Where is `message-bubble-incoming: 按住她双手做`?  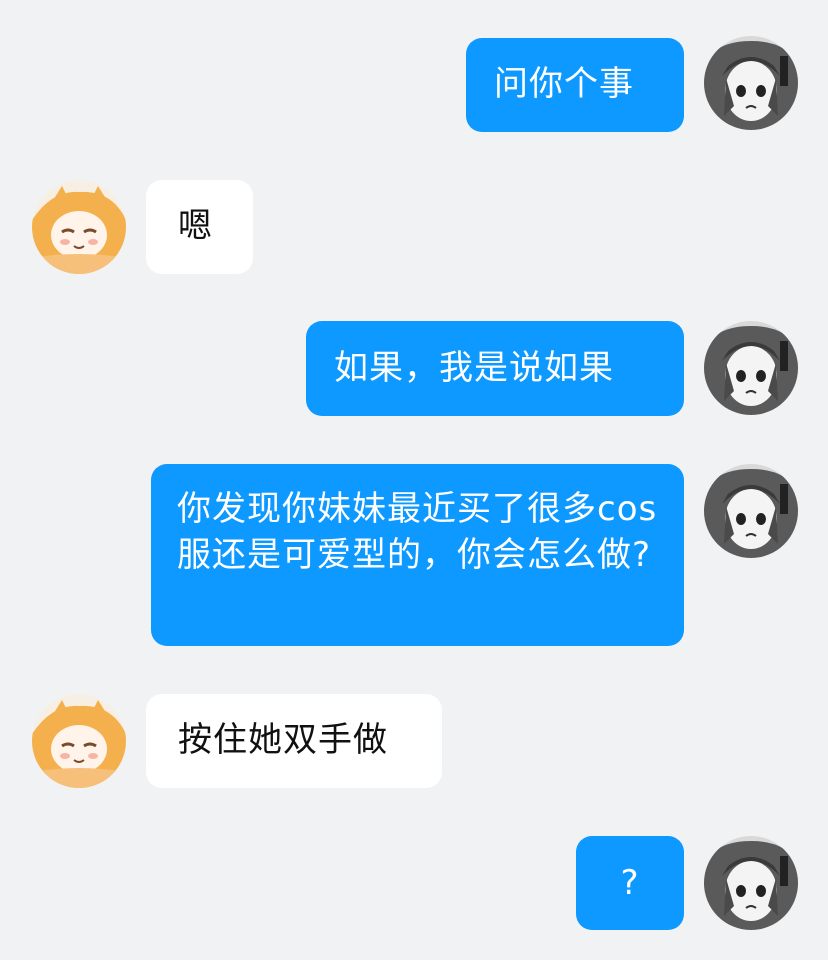 message-bubble-incoming: 按住她双手做 is located at coordinates (294, 741).